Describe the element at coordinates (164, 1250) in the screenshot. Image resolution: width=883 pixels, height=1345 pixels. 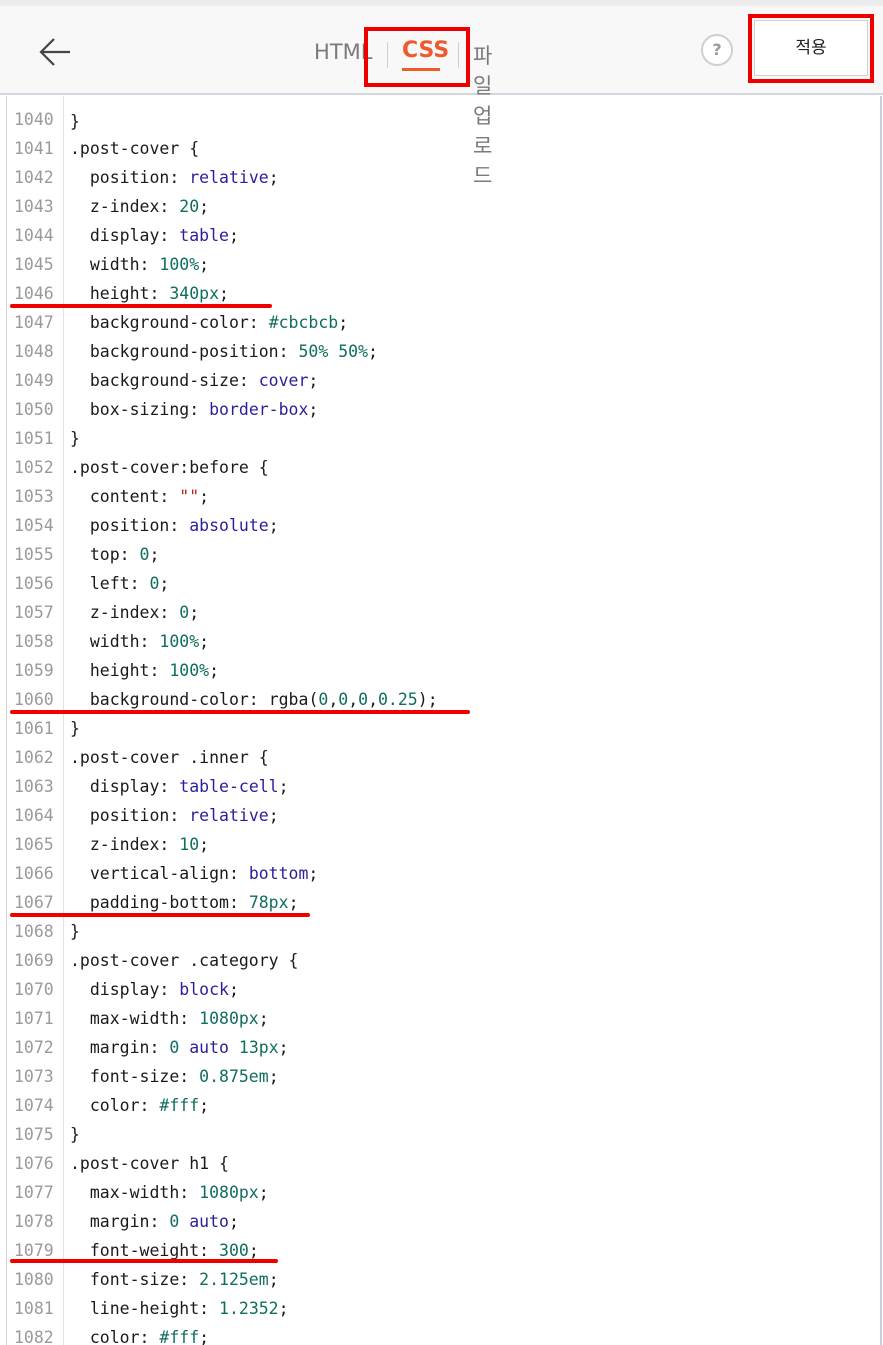
I see `code-text: font-weight: 300;` at that location.